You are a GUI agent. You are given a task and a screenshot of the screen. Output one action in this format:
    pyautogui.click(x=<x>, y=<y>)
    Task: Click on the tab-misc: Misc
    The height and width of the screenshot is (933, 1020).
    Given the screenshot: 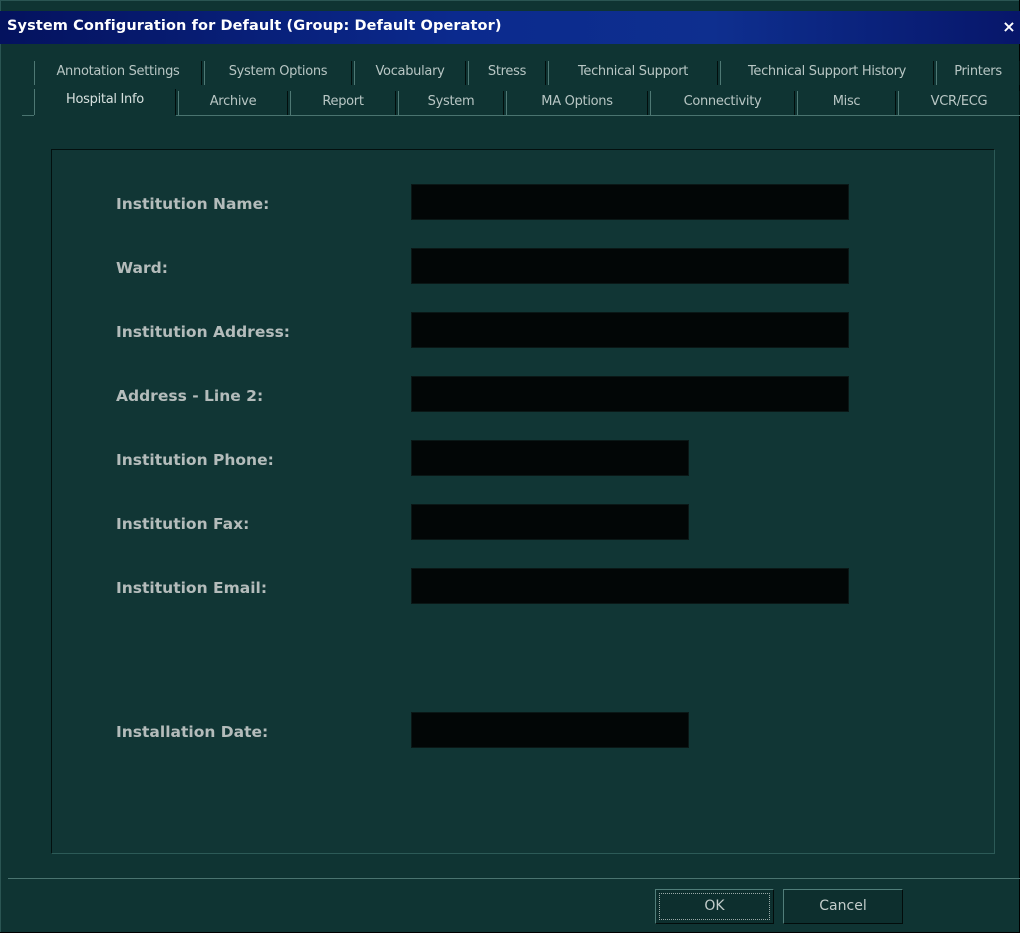 What is the action you would take?
    pyautogui.click(x=846, y=103)
    